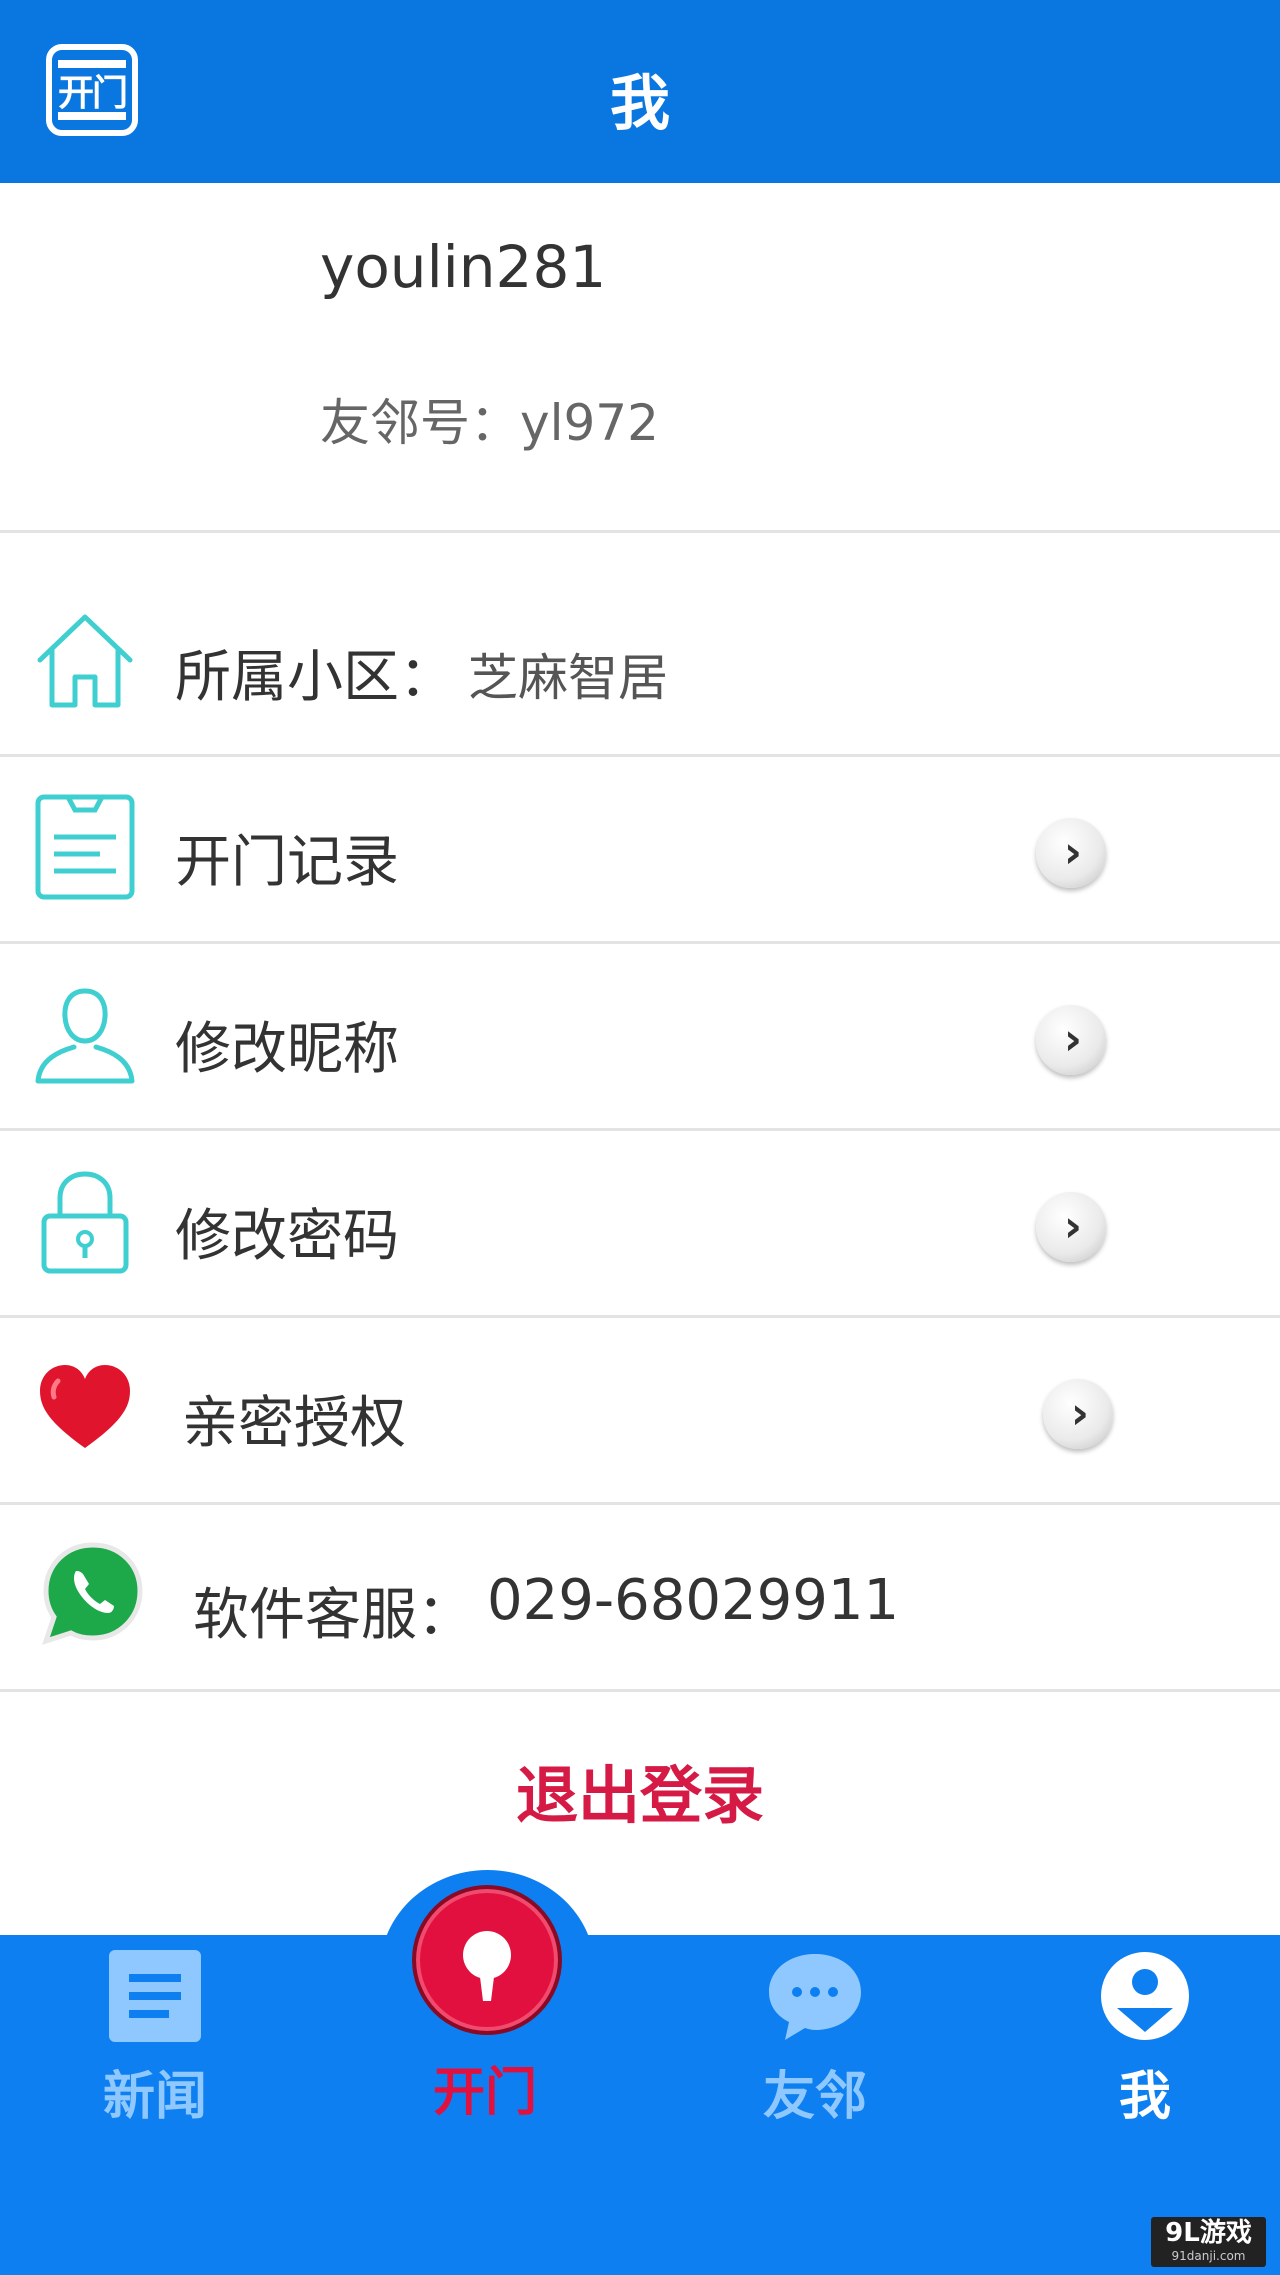 The image size is (1280, 2275). I want to click on community-label: 所属小区：, so click(315, 677).